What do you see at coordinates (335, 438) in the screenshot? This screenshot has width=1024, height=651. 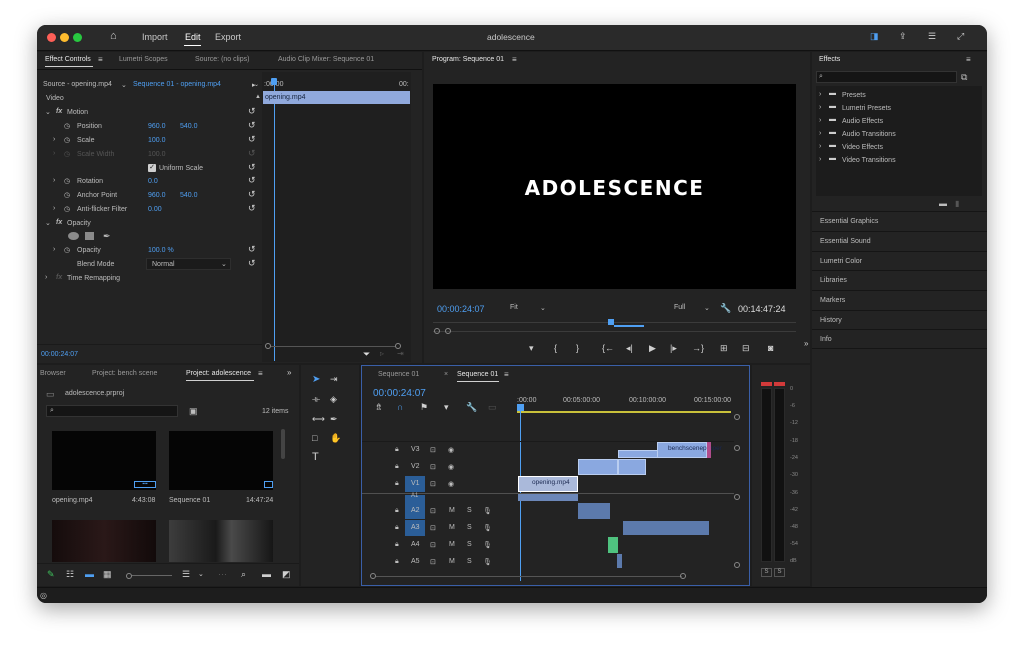 I see `hand-tool-icon: ✋` at bounding box center [335, 438].